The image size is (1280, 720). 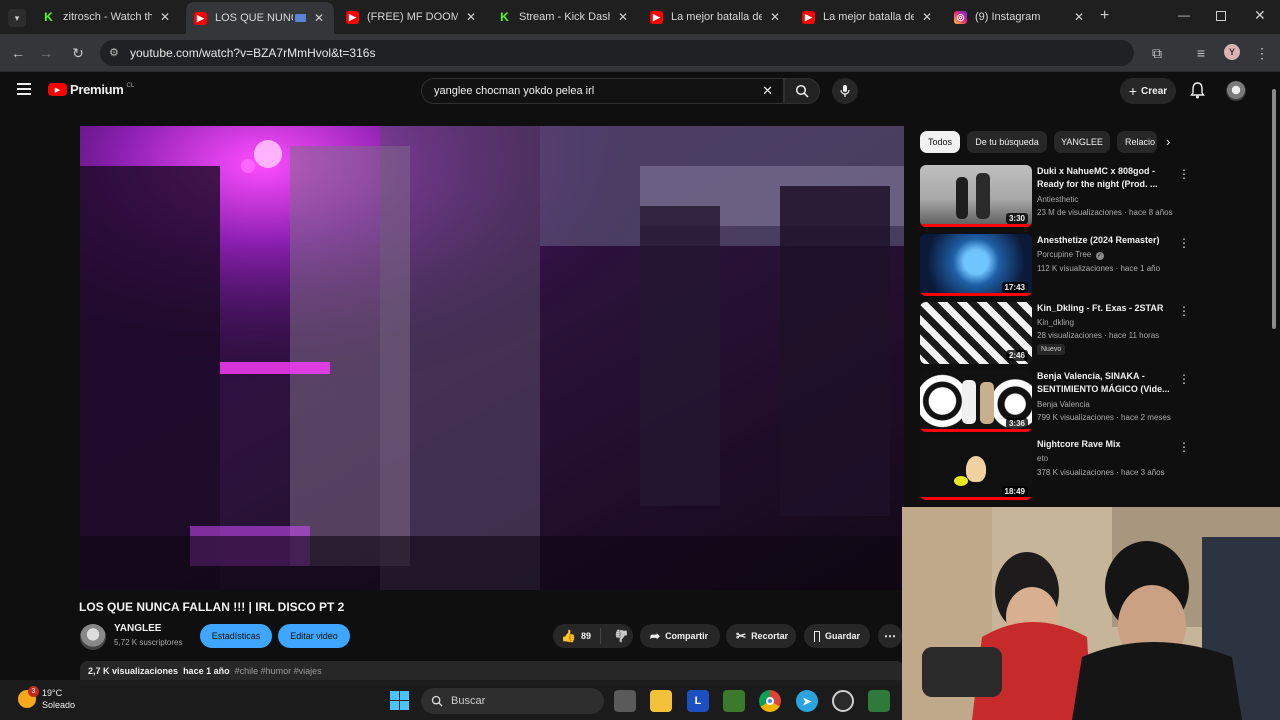 I want to click on video-thumbnail: 3:30, so click(x=976, y=196).